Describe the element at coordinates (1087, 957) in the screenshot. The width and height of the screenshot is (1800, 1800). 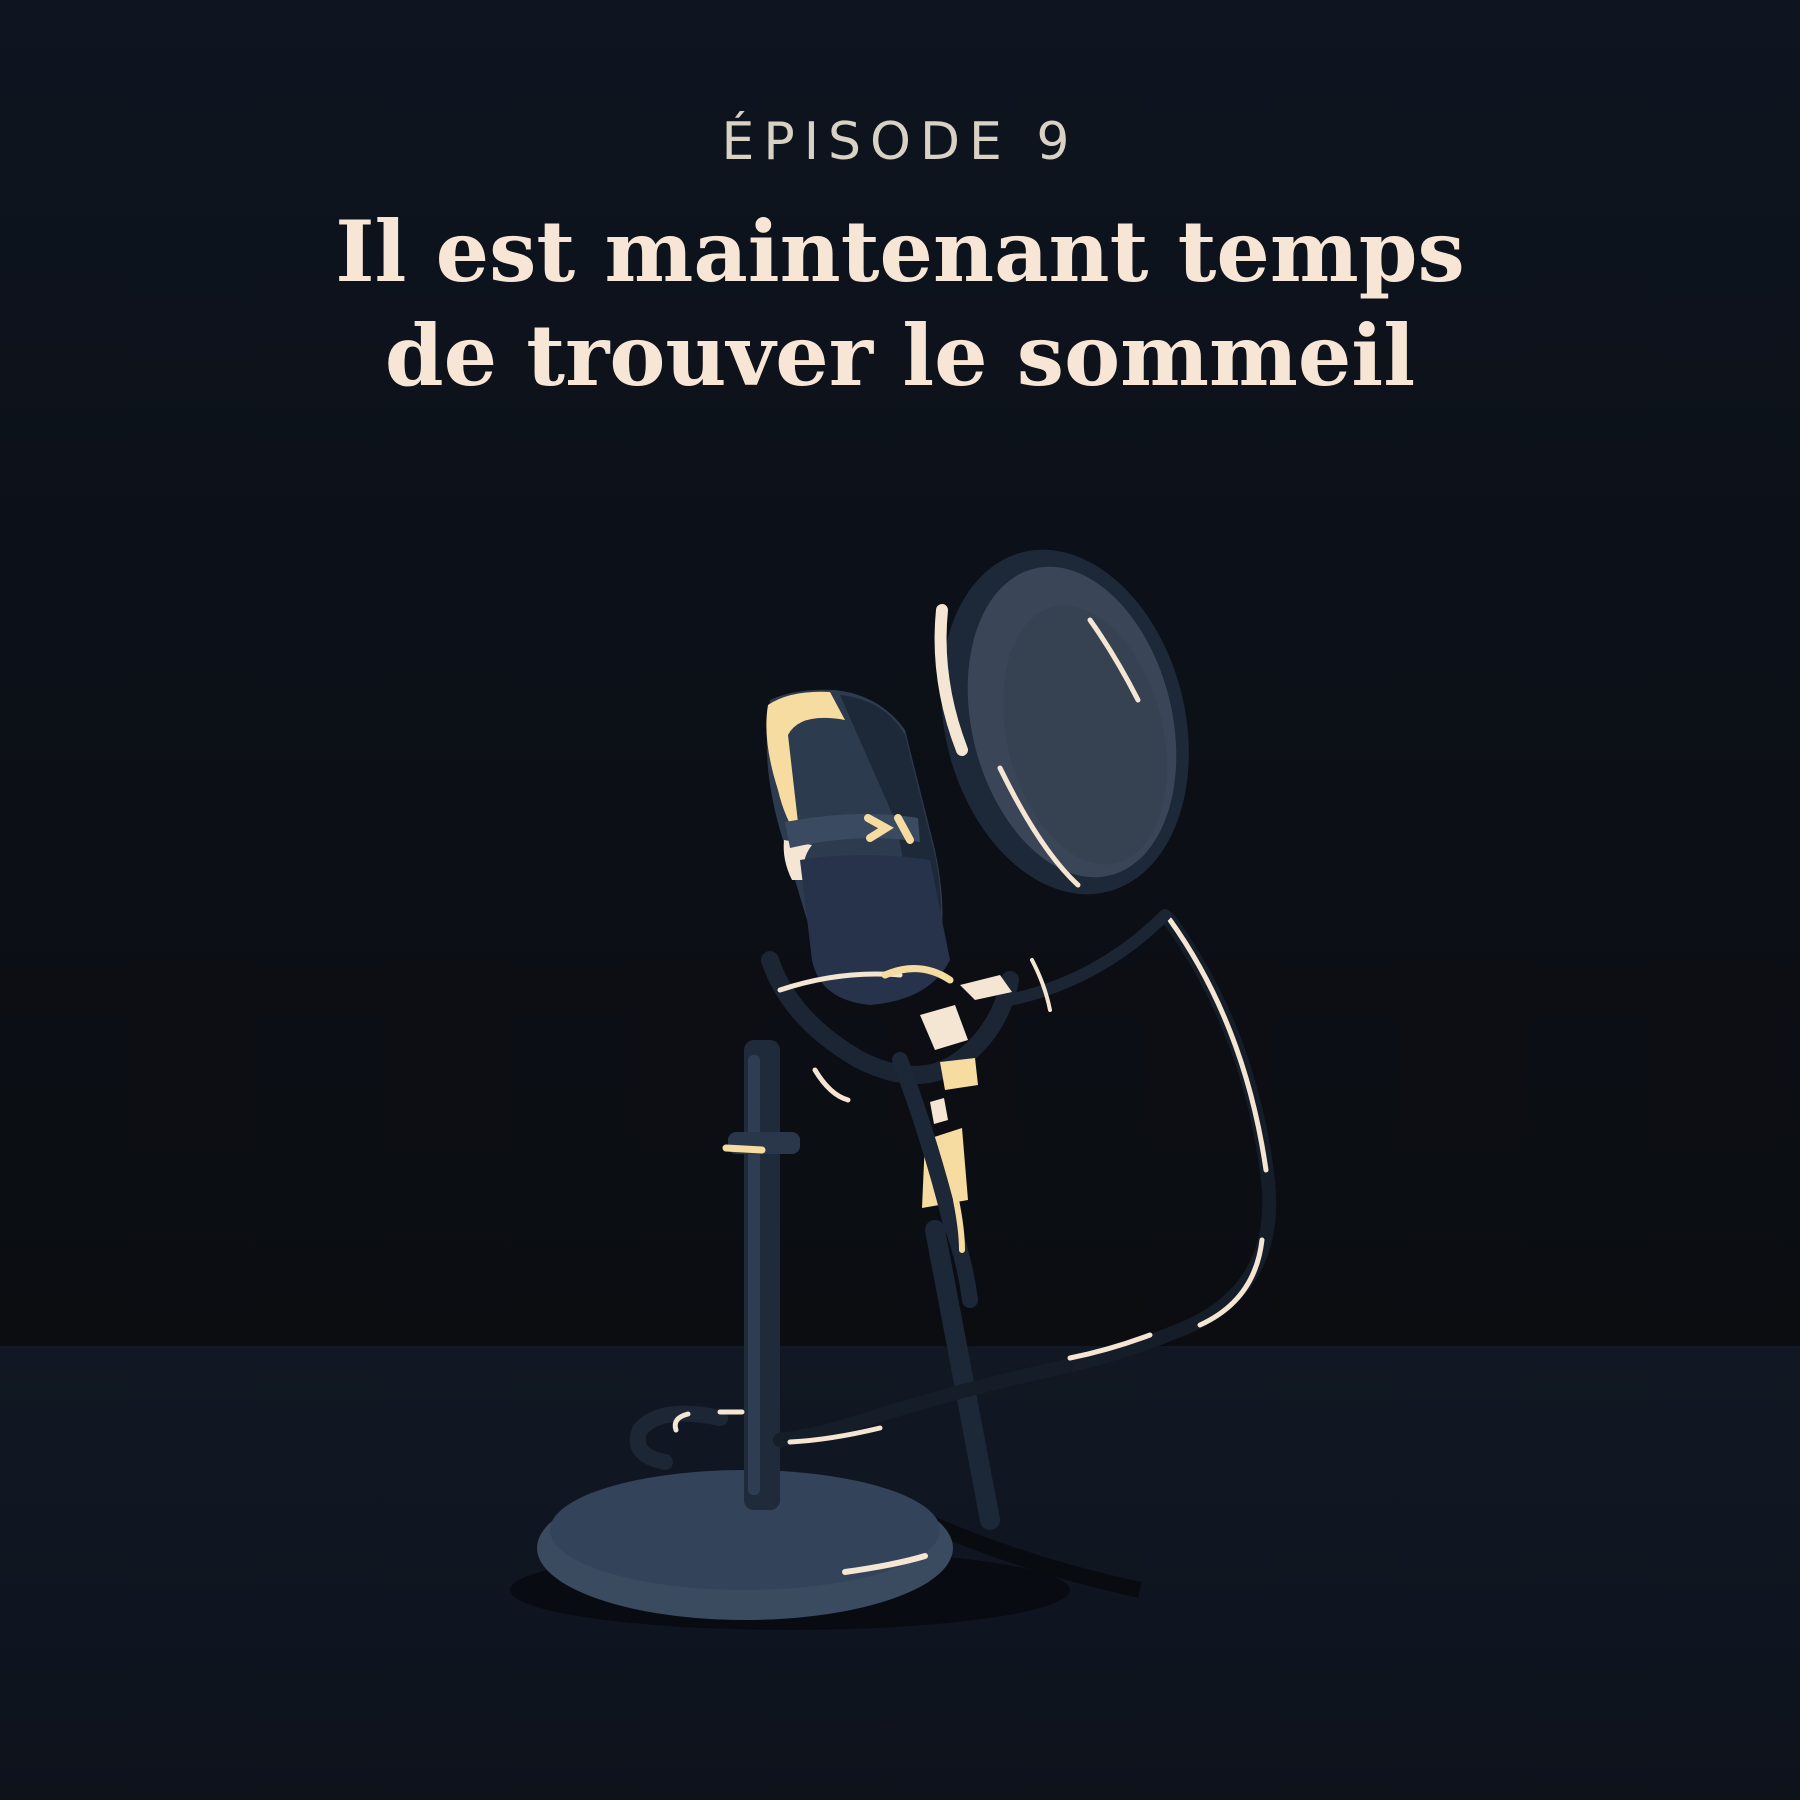
I see `pop-filter-arm` at that location.